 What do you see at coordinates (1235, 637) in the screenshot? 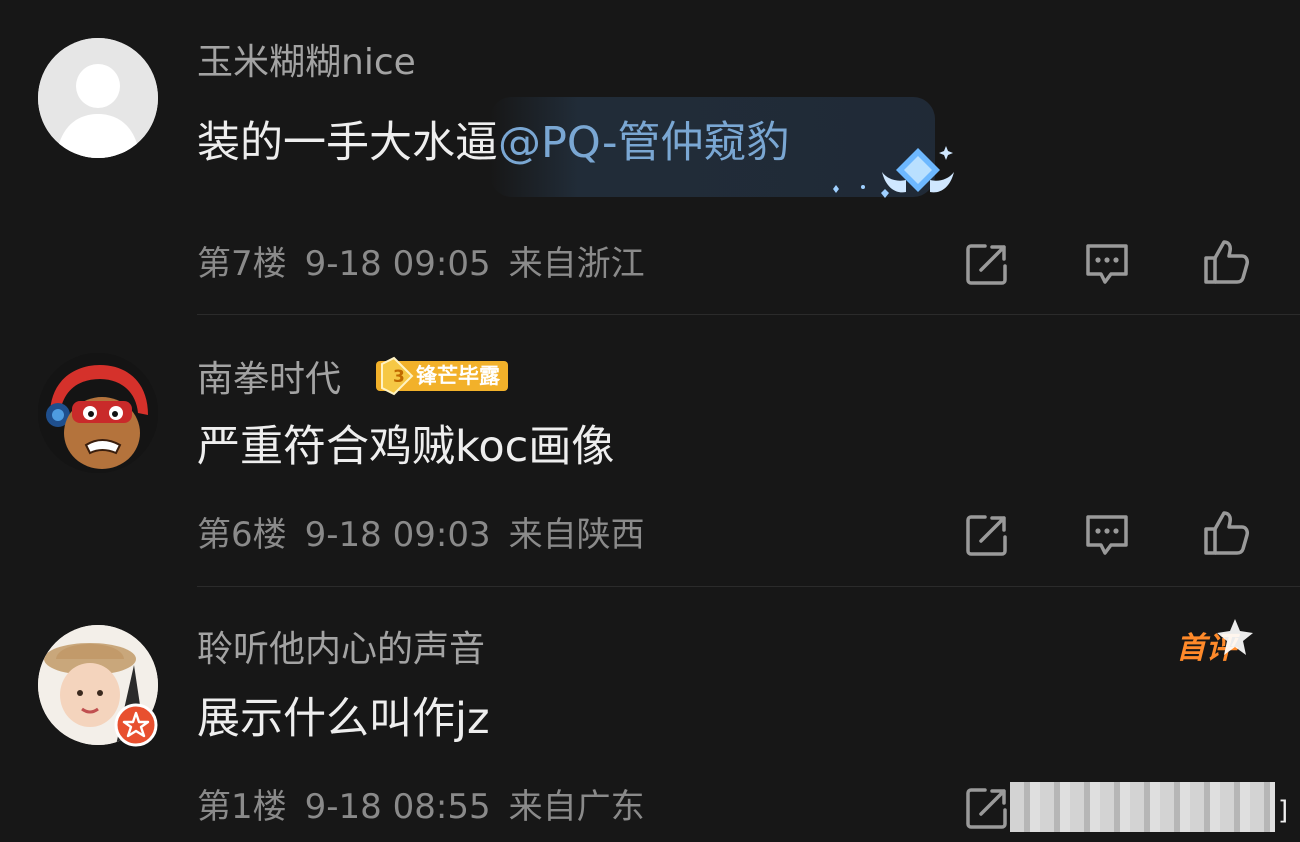
I see `sparkle-star-icon` at bounding box center [1235, 637].